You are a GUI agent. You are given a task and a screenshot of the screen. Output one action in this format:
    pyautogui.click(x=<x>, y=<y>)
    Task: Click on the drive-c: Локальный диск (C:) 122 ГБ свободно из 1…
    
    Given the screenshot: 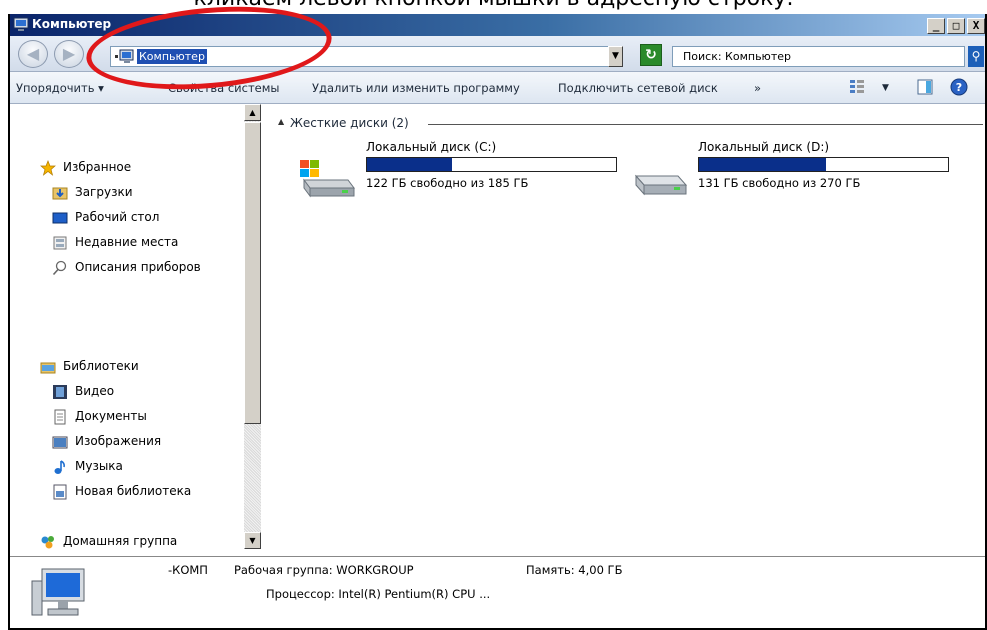 What is the action you would take?
    pyautogui.click(x=463, y=175)
    